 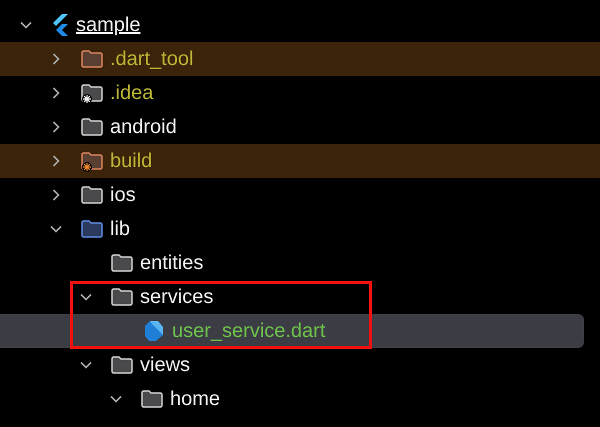 I want to click on item-name: lib, so click(x=120, y=229).